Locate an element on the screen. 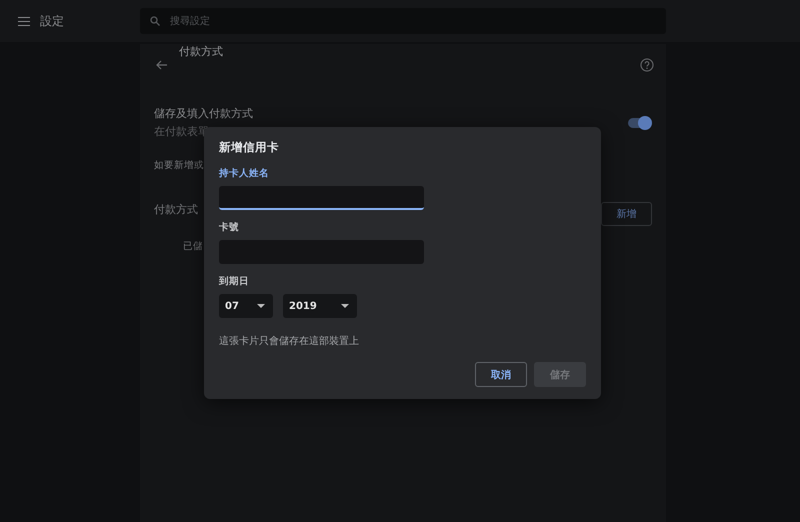 The image size is (800, 522). note-text: 這張卡片只會儲存在這部裝置上 is located at coordinates (289, 341).